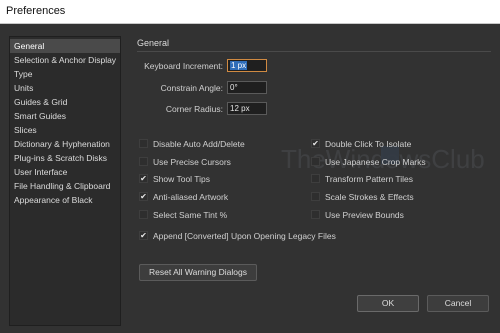  What do you see at coordinates (65, 74) in the screenshot?
I see `sidebar-item-type: Type` at bounding box center [65, 74].